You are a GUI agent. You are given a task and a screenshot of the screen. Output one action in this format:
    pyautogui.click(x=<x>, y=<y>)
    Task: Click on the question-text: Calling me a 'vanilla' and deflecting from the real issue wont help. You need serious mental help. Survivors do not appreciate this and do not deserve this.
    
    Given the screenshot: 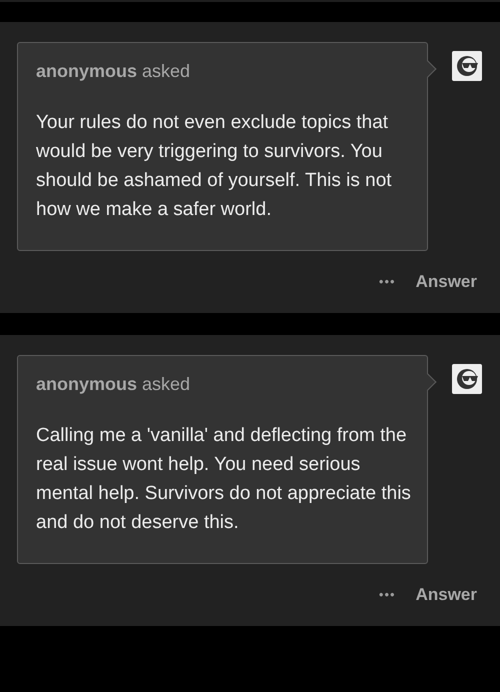 What is the action you would take?
    pyautogui.click(x=224, y=479)
    